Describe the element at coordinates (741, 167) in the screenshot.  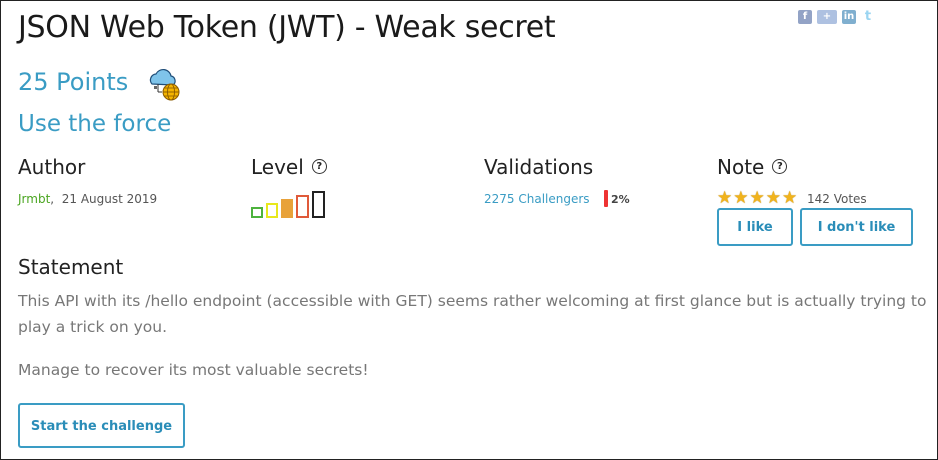
I see `note-heading-label: Note` at that location.